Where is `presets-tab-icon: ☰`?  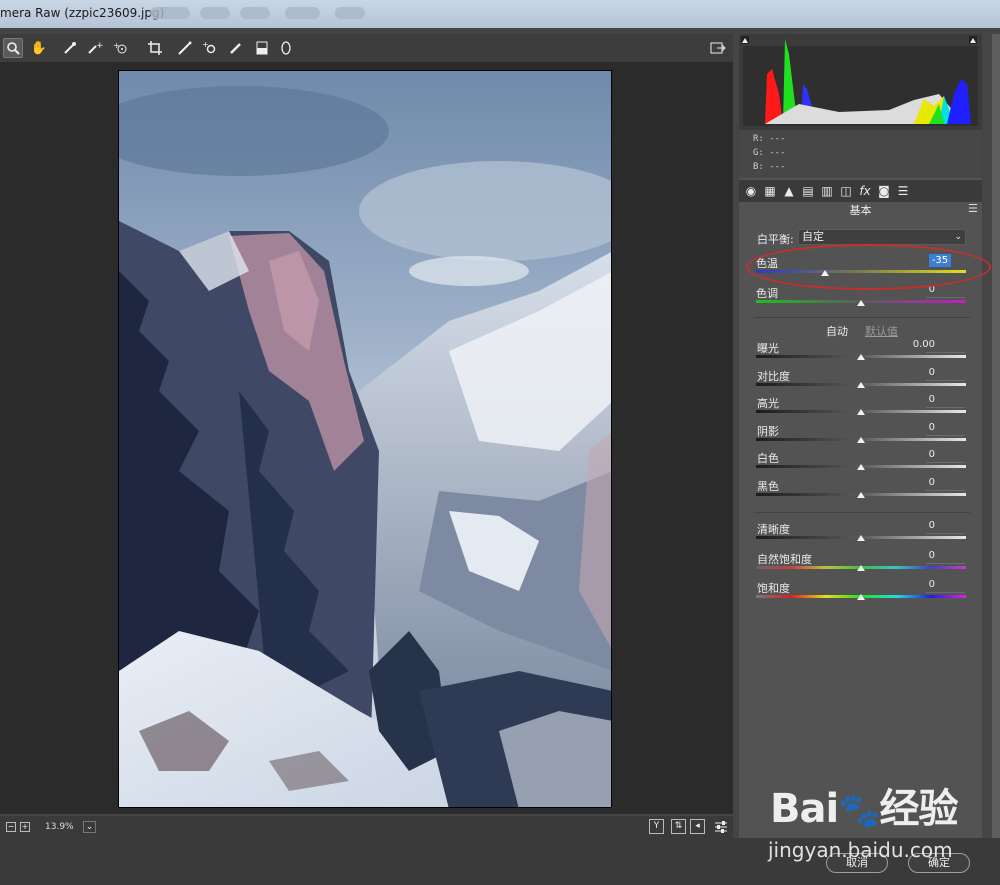 presets-tab-icon: ☰ is located at coordinates (903, 191).